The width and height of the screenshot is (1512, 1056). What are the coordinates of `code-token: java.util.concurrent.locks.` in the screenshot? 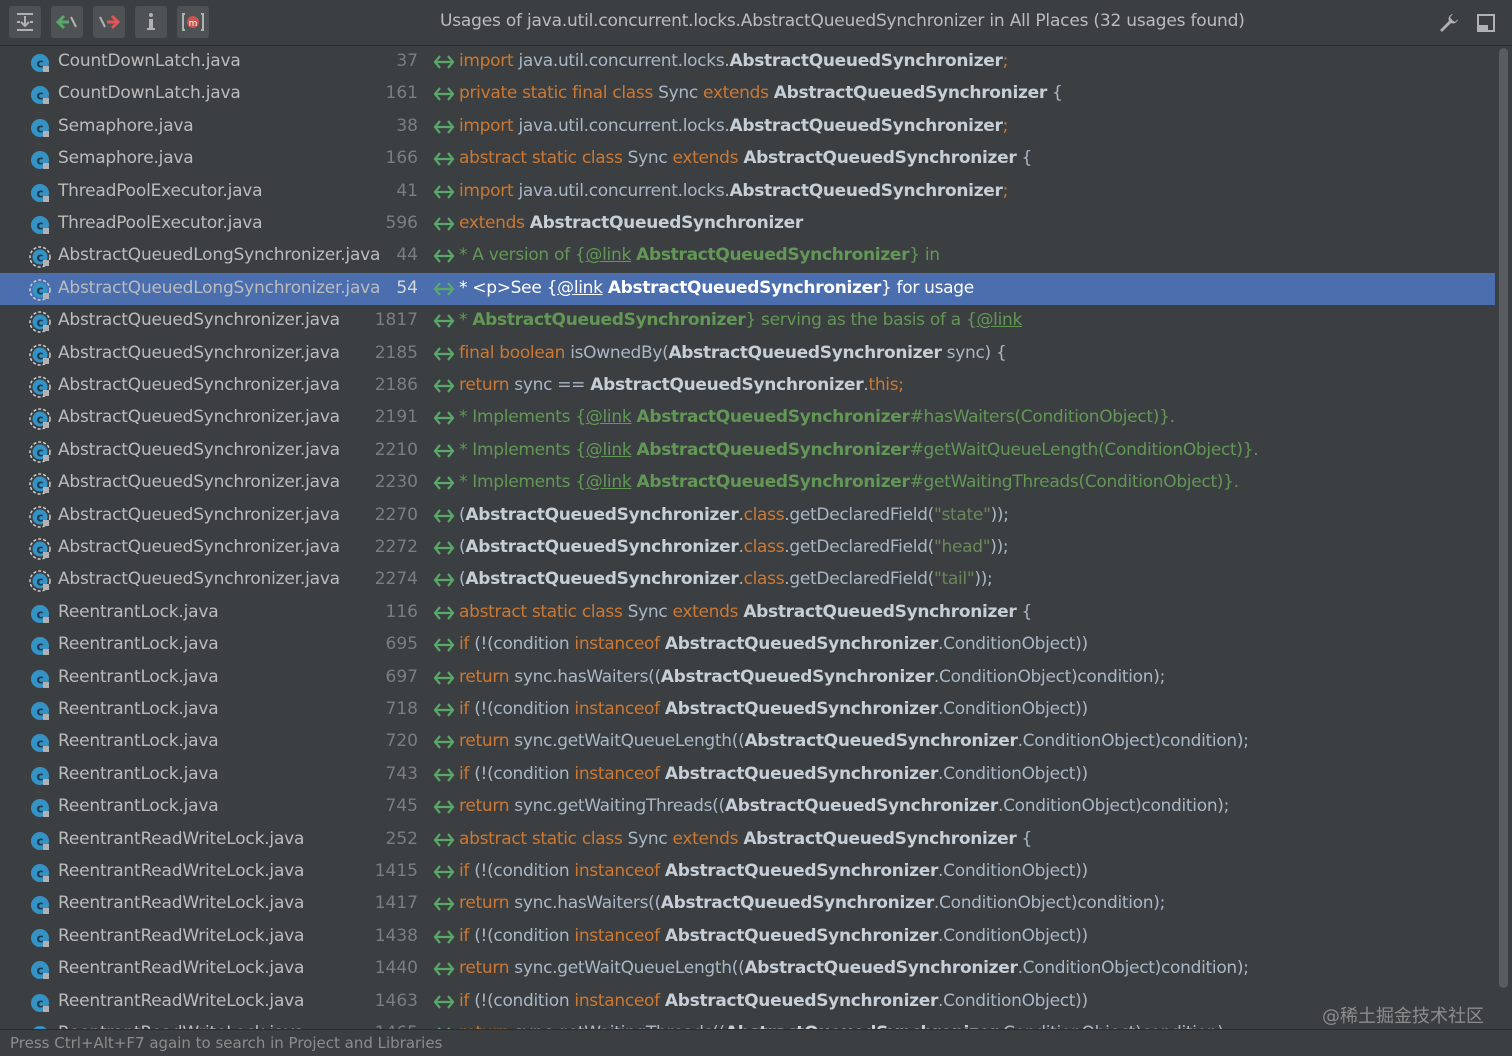 It's located at (624, 125).